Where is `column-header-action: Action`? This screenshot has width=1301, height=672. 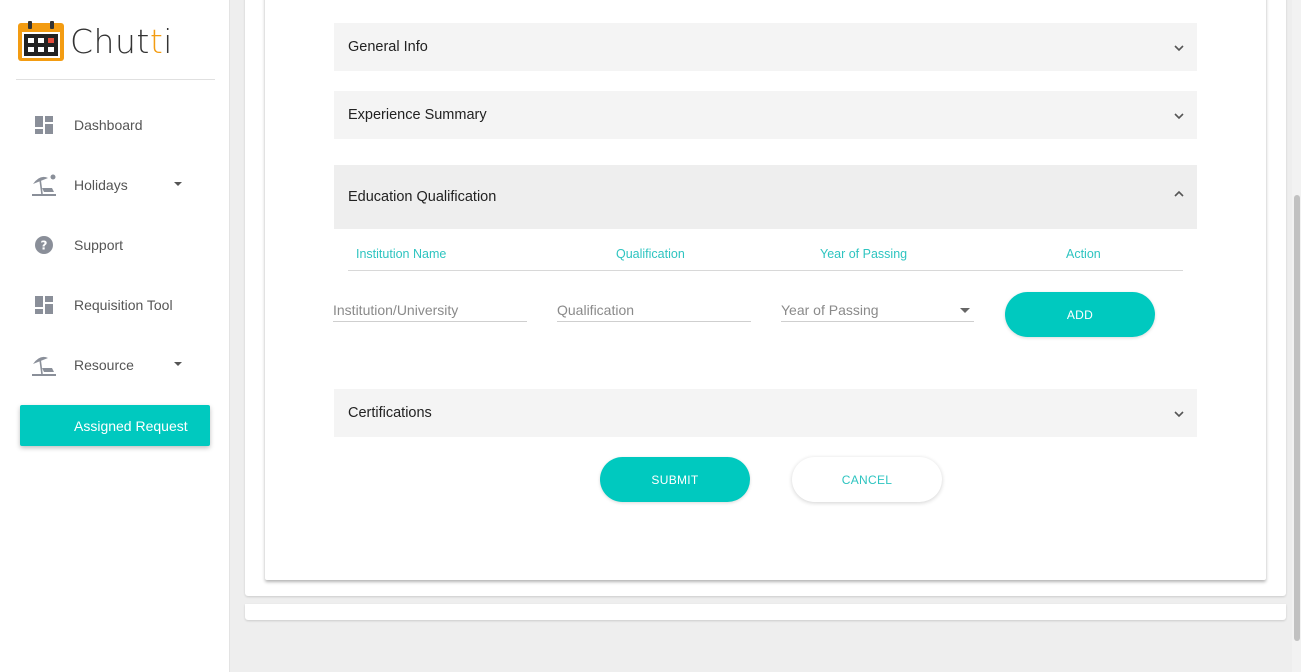 column-header-action: Action is located at coordinates (1083, 254).